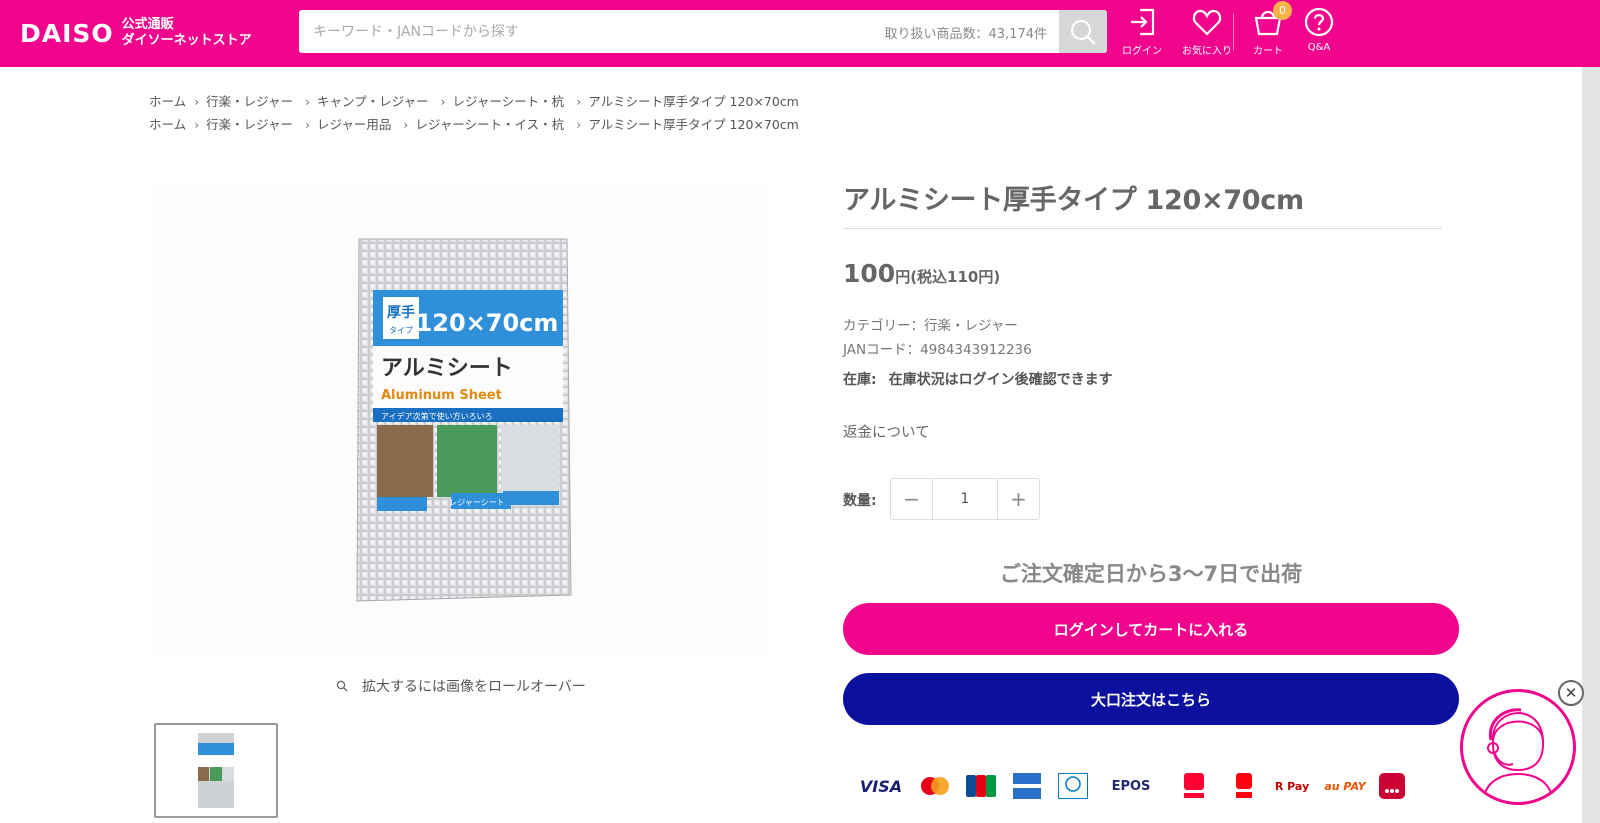 Image resolution: width=1600 pixels, height=823 pixels. What do you see at coordinates (1292, 786) in the screenshot?
I see `rakuten-pay-logo: R Pay` at bounding box center [1292, 786].